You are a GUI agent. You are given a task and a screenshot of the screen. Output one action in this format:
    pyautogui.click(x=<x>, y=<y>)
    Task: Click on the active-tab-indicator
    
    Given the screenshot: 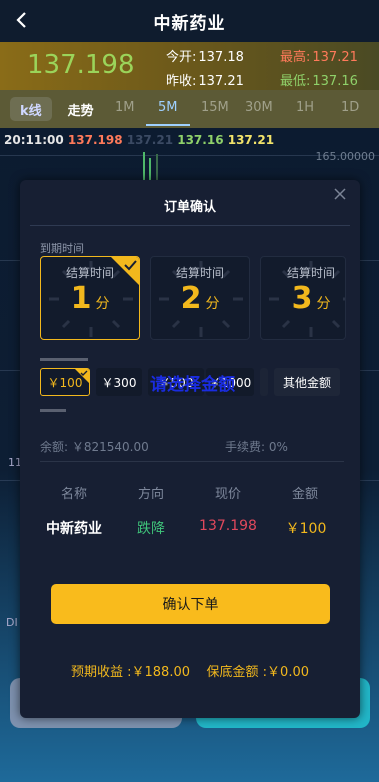 What is the action you would take?
    pyautogui.click(x=168, y=125)
    